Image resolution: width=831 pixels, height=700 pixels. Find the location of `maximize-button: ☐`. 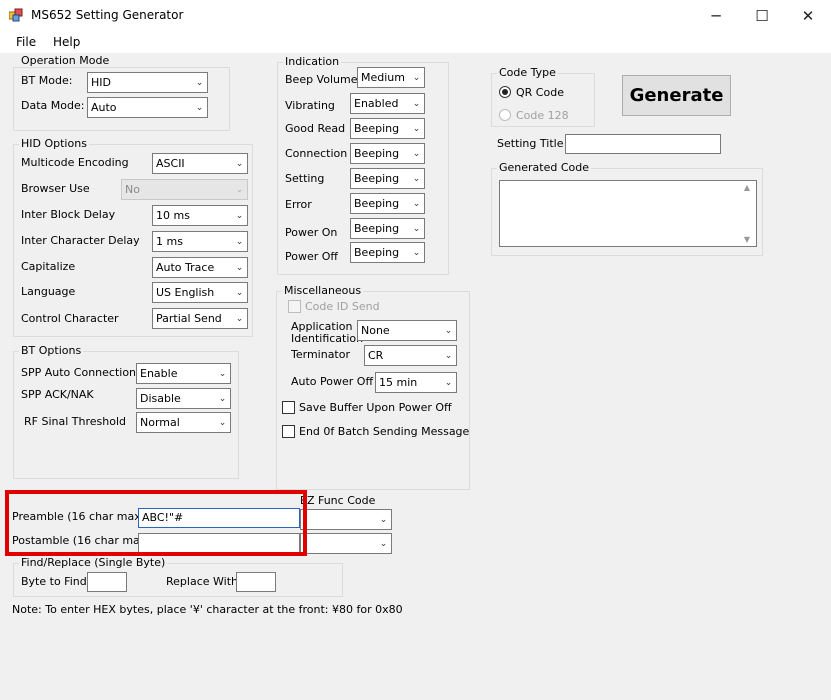

maximize-button: ☐ is located at coordinates (762, 16).